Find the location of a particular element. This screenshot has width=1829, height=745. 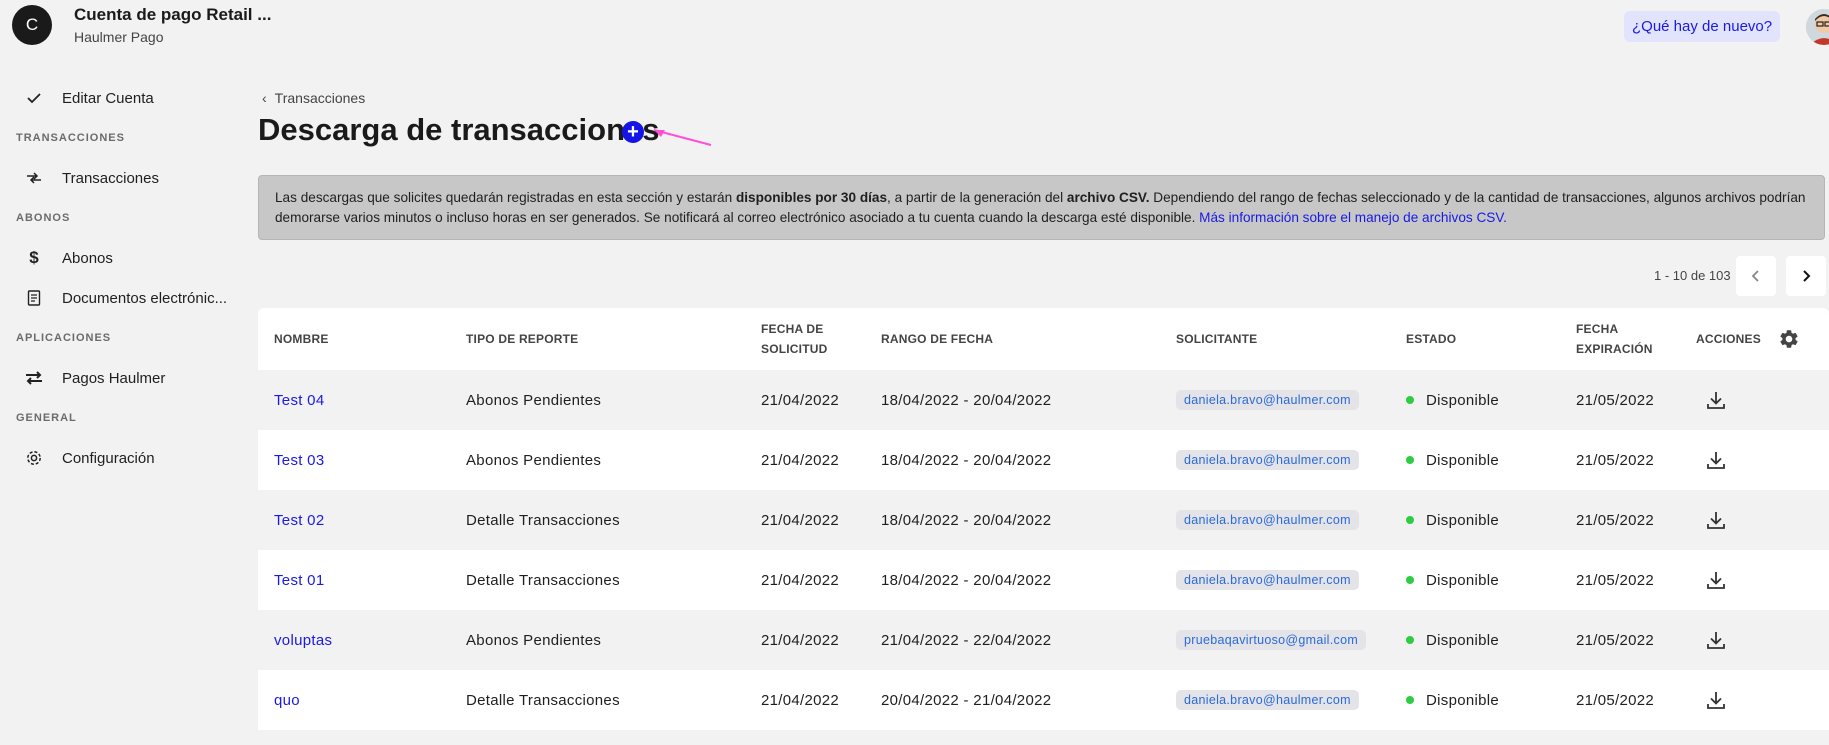

report-name-link: quo is located at coordinates (287, 700).